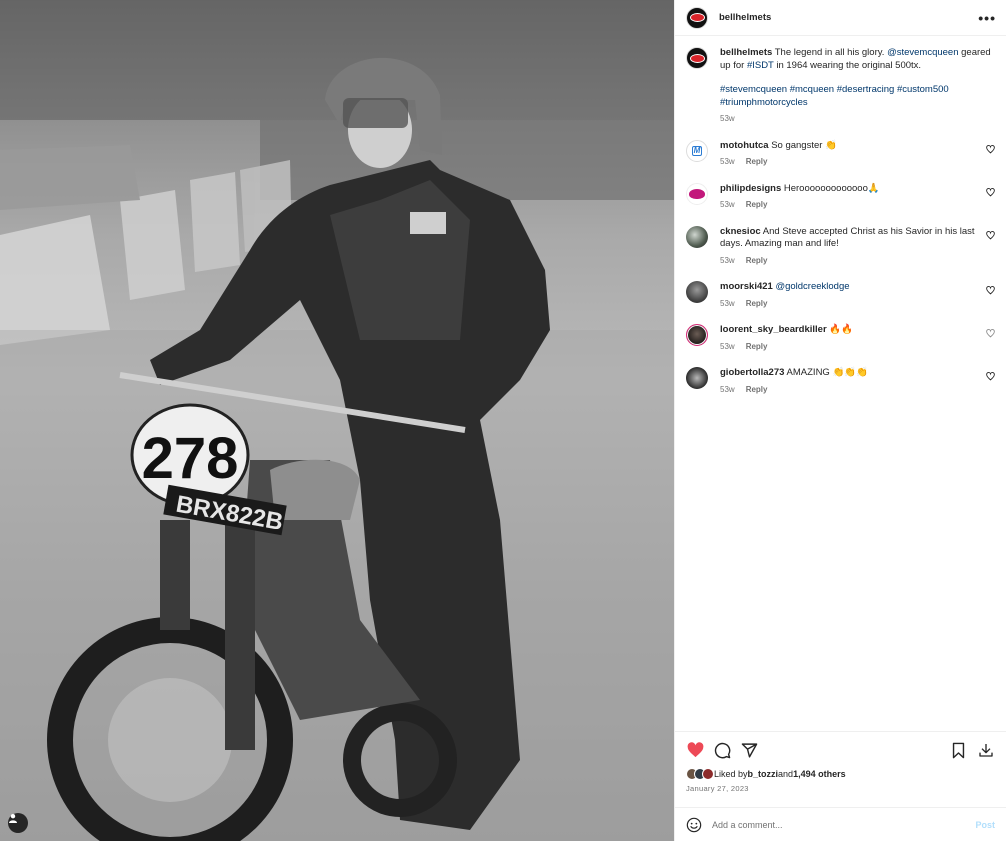  What do you see at coordinates (750, 188) in the screenshot?
I see `comment-username: philipdesigns` at bounding box center [750, 188].